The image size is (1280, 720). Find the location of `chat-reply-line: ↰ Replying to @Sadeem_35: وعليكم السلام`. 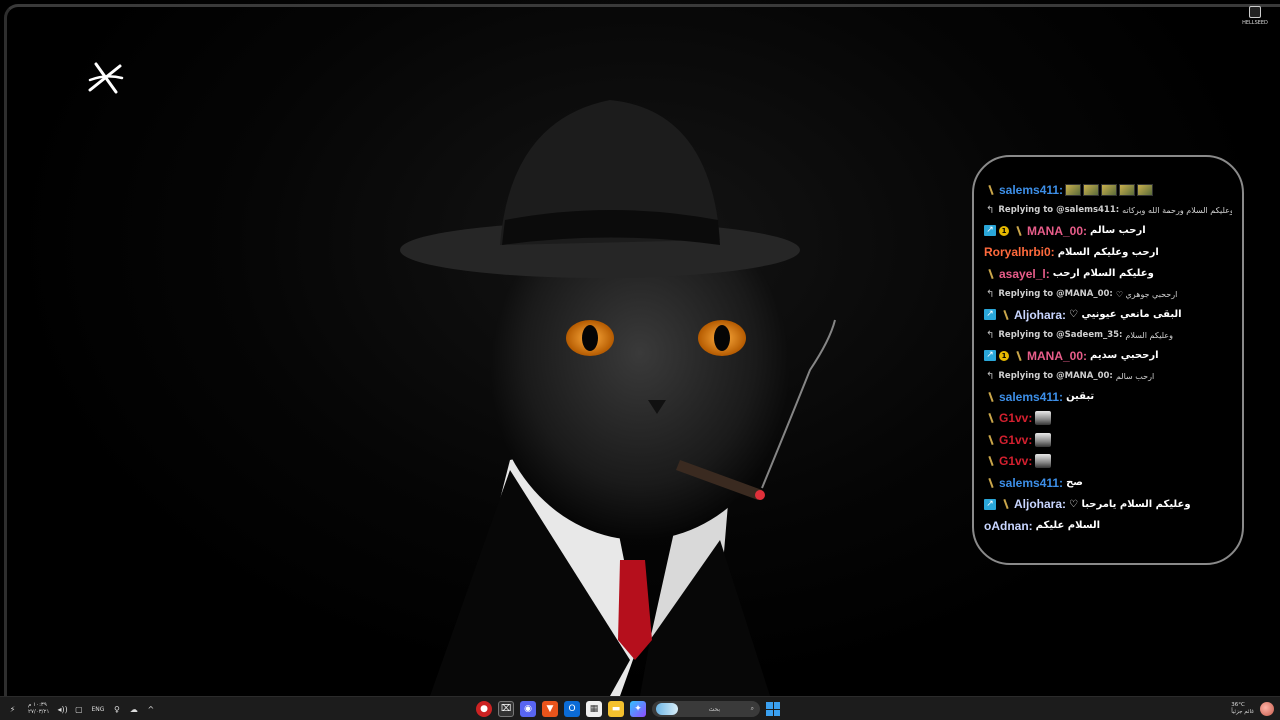

chat-reply-line: ↰ Replying to @Sadeem_35: وعليكم السلام is located at coordinates (1108, 336).